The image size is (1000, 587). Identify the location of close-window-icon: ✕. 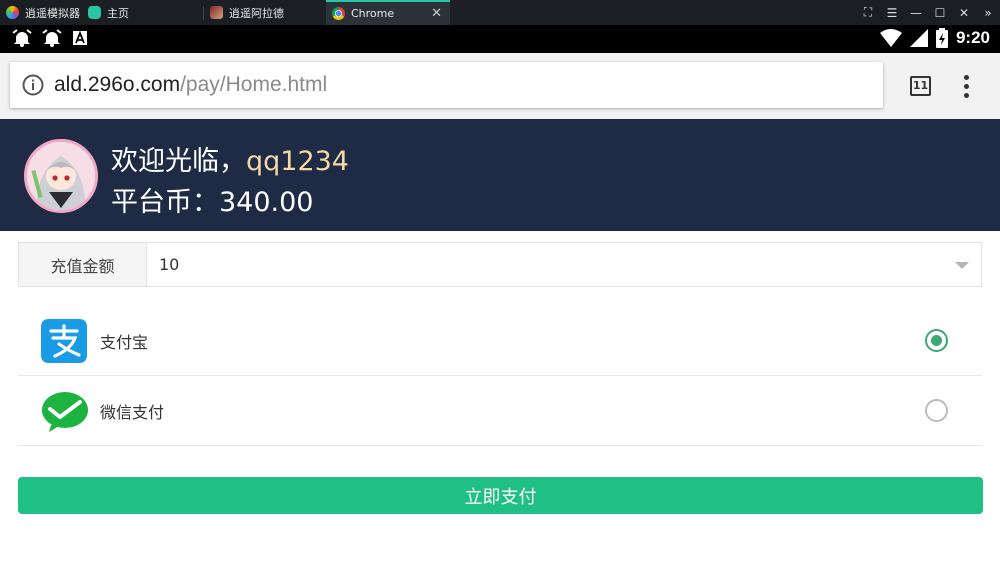
(964, 13).